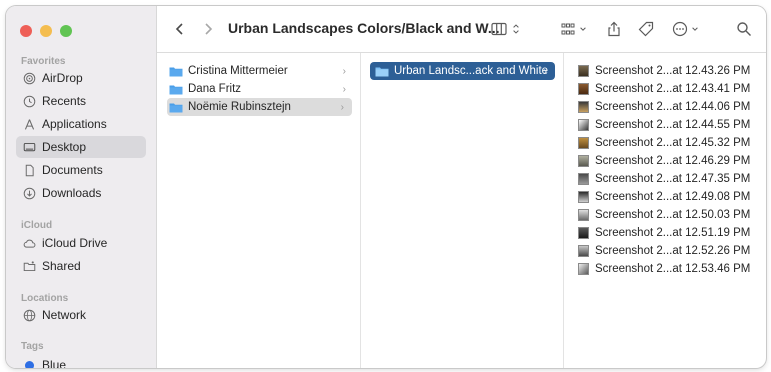 This screenshot has width=771, height=372. I want to click on sidebar-item-label: iCloud Drive, so click(75, 243).